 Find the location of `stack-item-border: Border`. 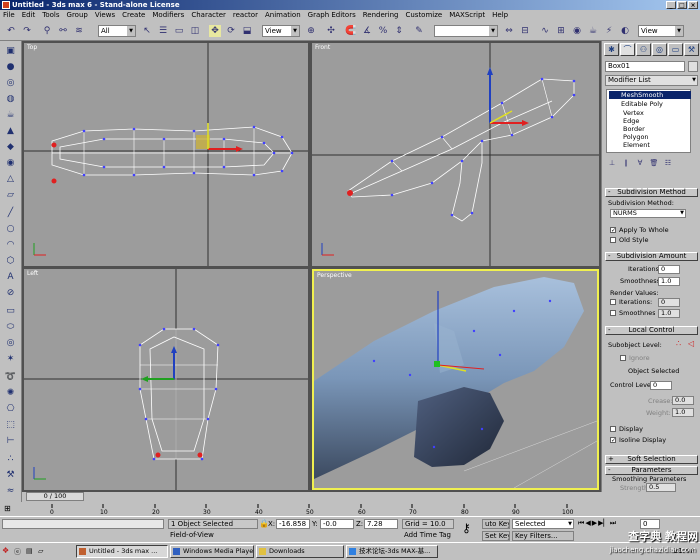

stack-item-border: Border is located at coordinates (634, 129).